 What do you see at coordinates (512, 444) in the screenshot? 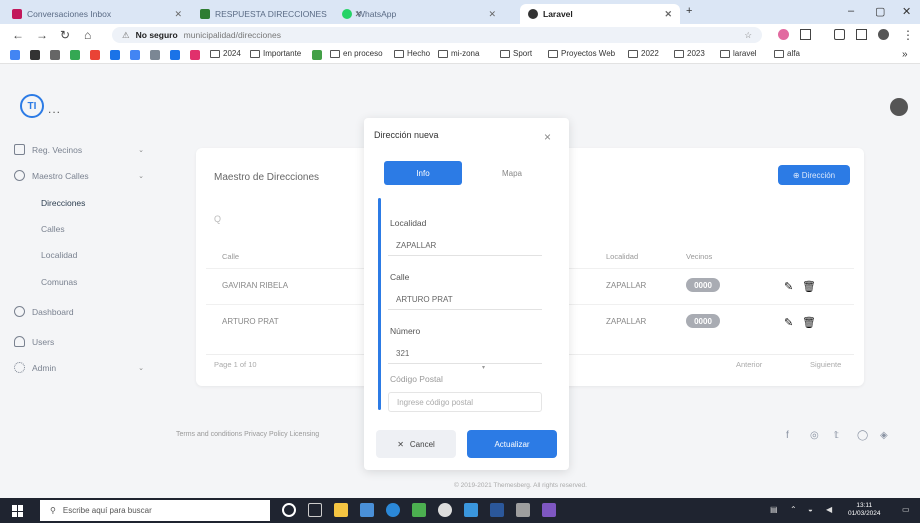
I see `update-button: Actualizar` at bounding box center [512, 444].